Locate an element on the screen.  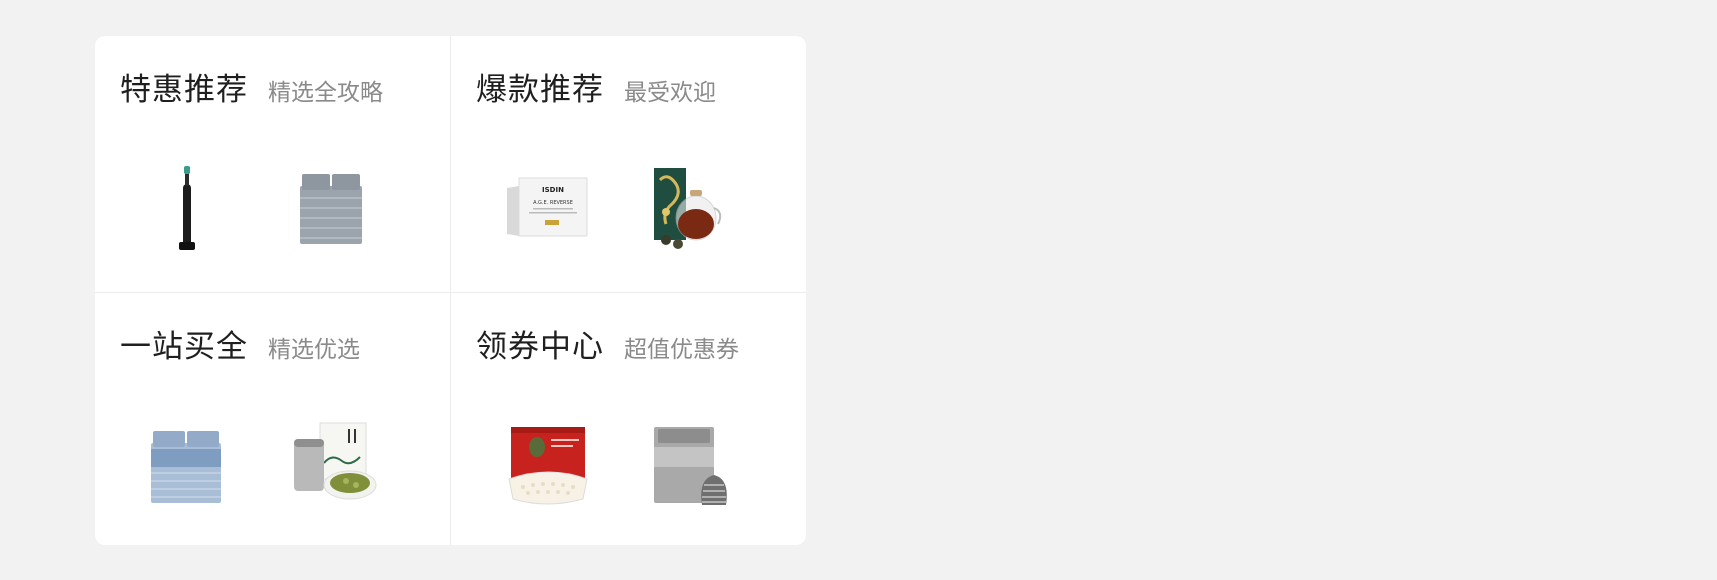
panel-one-stop-shop: 一站买全 精选优选 is located at coordinates (272, 419).